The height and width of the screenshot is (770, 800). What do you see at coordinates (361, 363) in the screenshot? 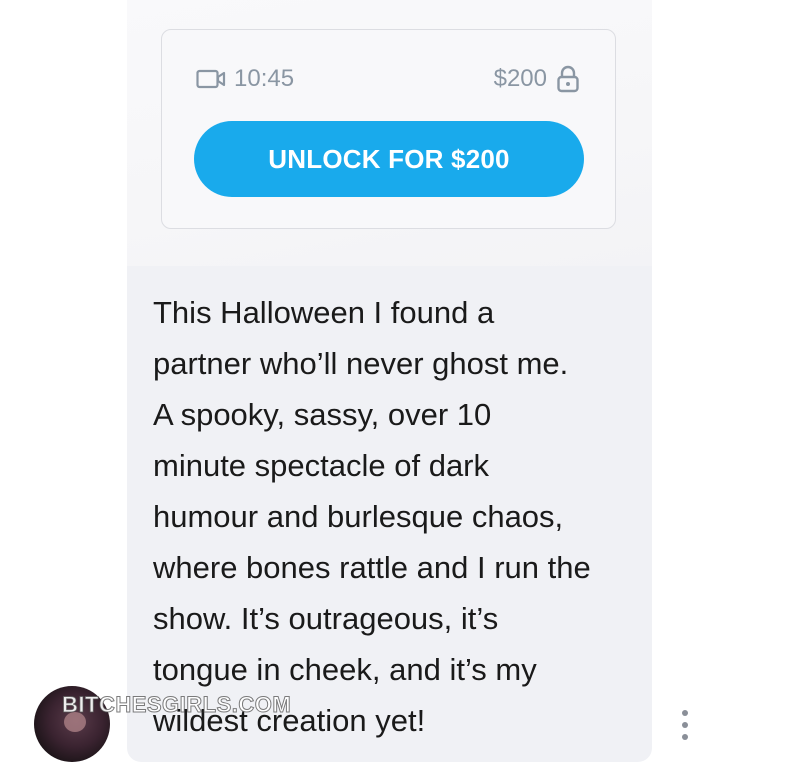
I see `caption-line: partner who’ll never ghost me.` at bounding box center [361, 363].